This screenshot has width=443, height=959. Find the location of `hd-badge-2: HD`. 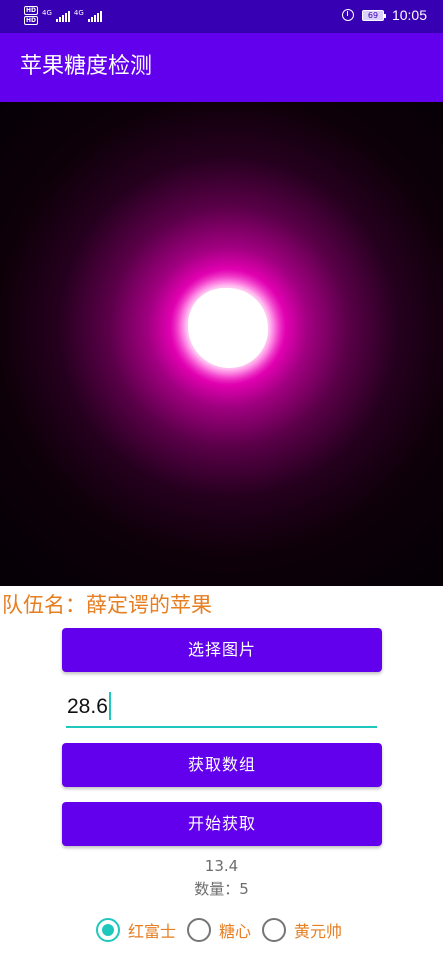

hd-badge-2: HD is located at coordinates (31, 20).